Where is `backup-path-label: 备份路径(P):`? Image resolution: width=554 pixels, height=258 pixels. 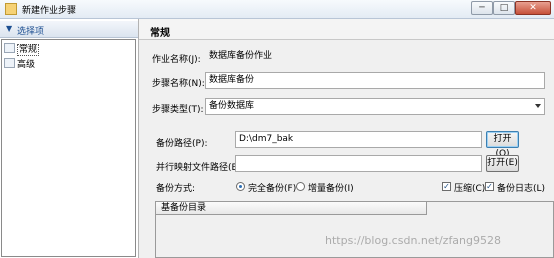
backup-path-label: 备份路径(P): is located at coordinates (182, 144).